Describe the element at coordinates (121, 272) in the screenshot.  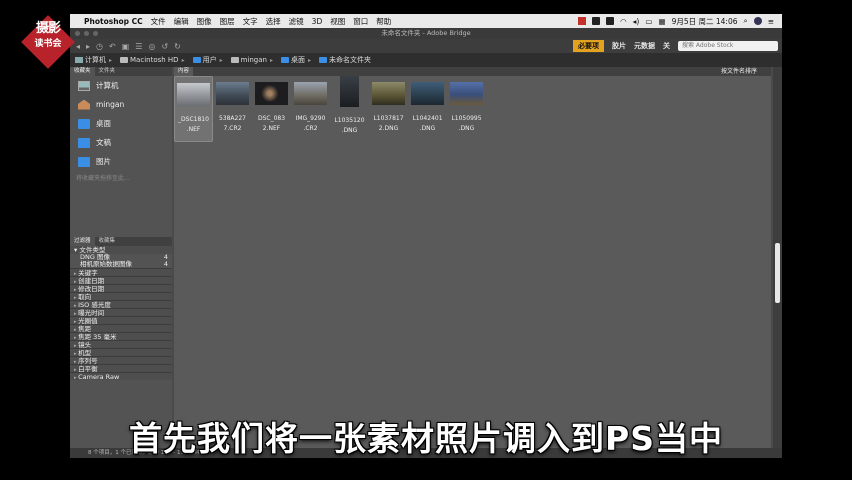
I see `filter-keywords: 关键字` at that location.